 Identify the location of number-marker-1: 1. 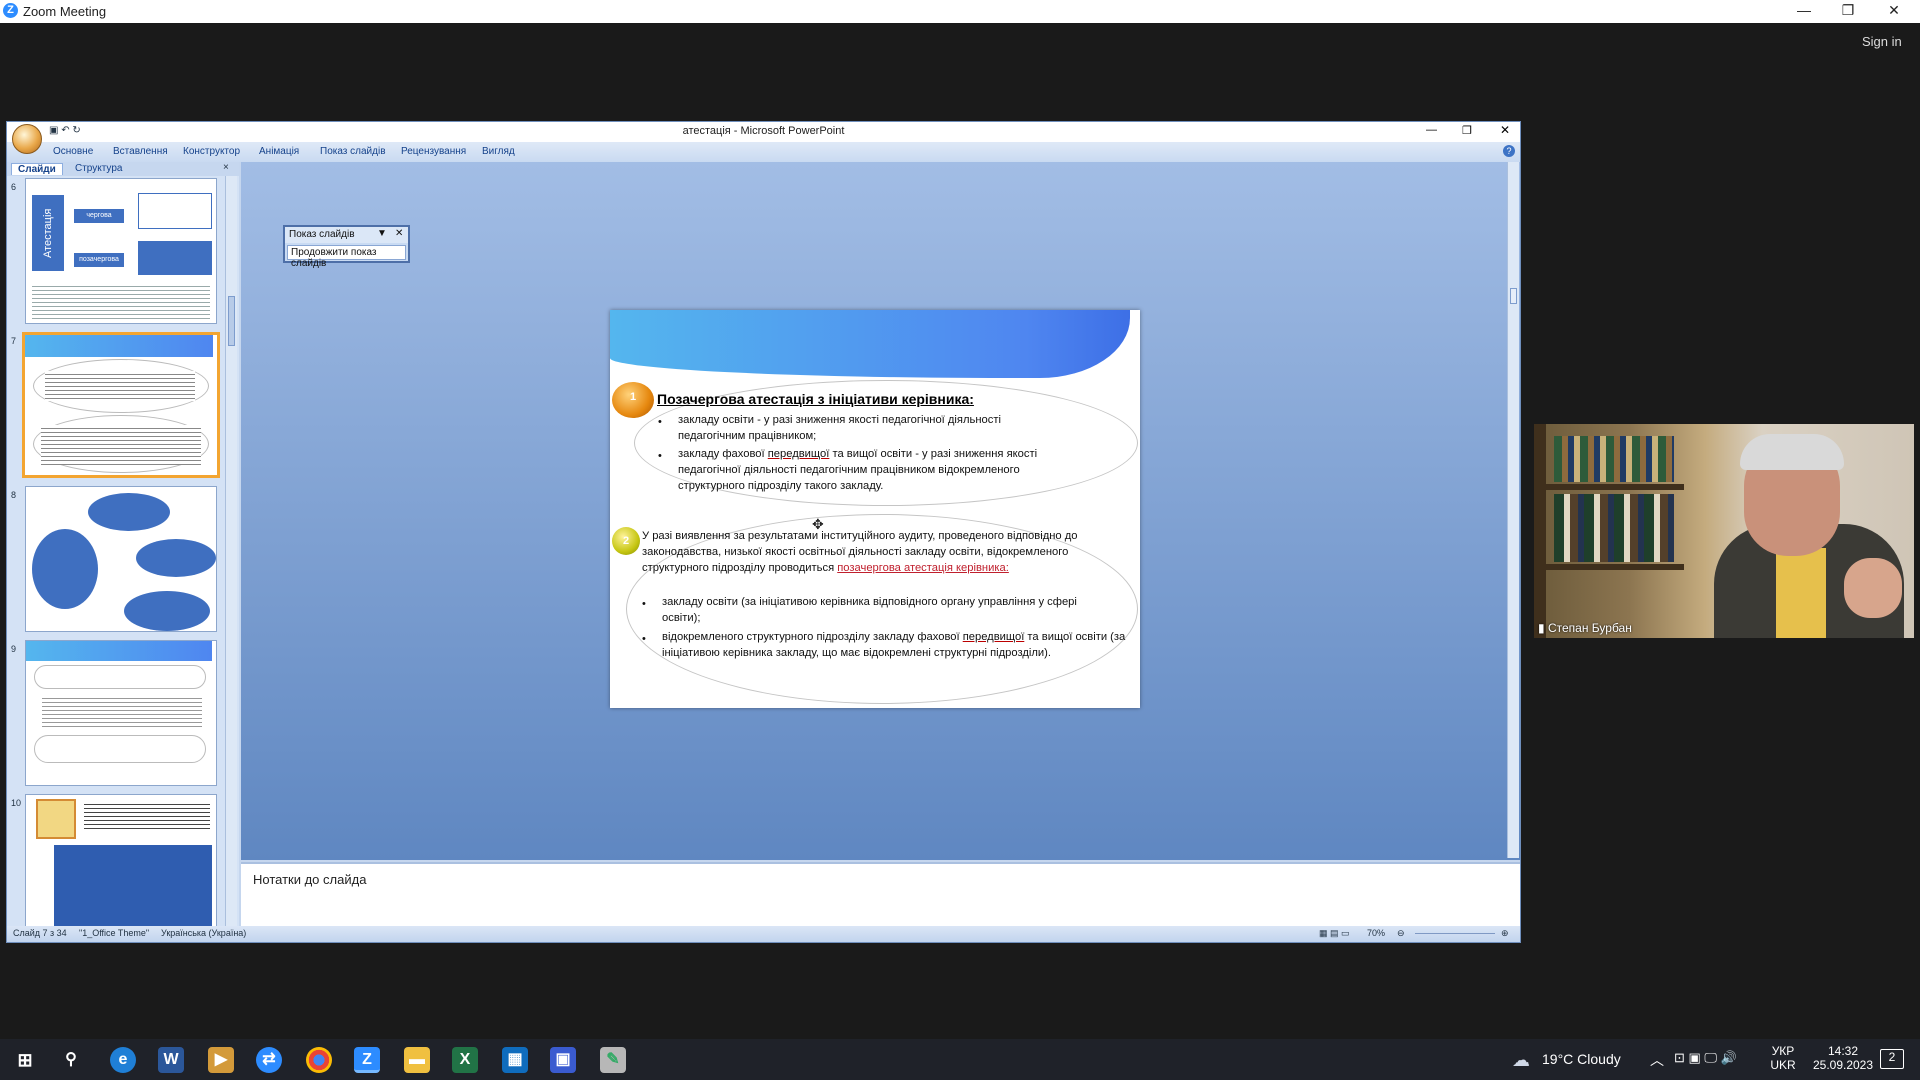
(633, 400).